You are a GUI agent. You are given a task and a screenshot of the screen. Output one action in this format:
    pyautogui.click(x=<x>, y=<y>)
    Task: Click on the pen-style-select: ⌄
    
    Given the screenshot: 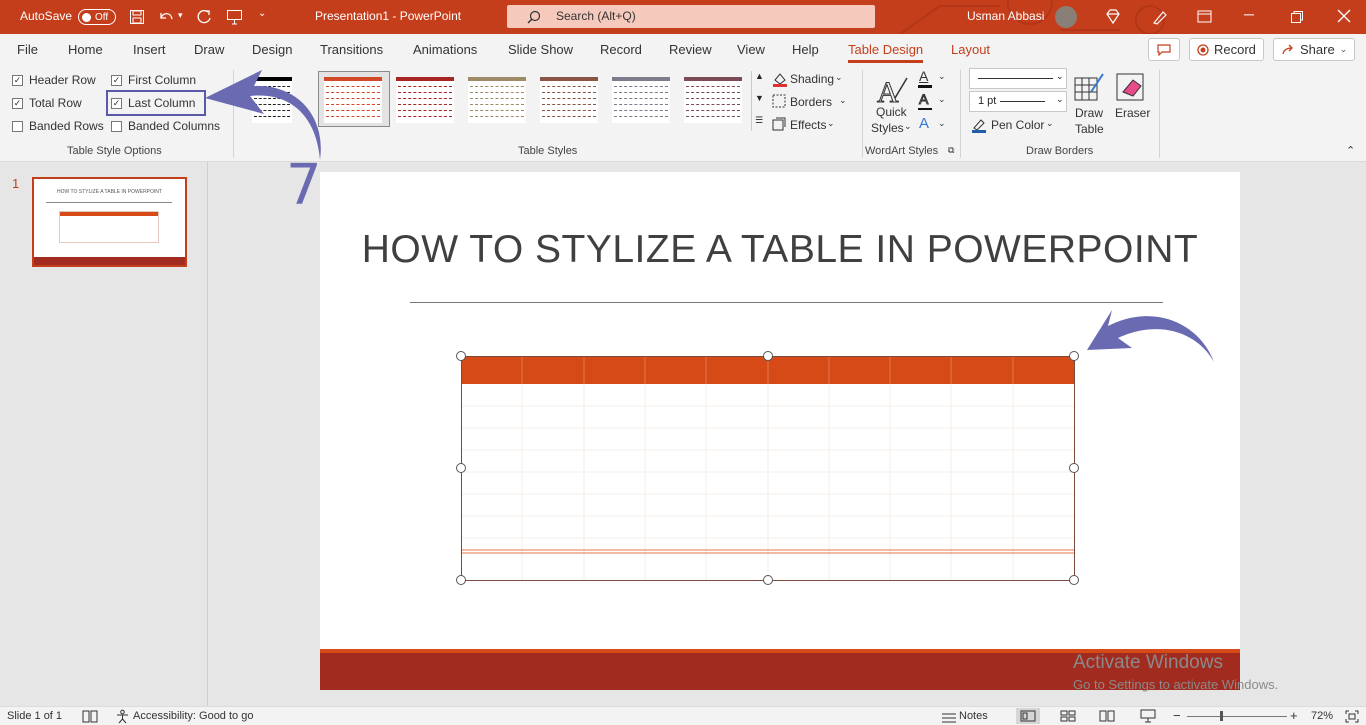 What is the action you would take?
    pyautogui.click(x=1018, y=78)
    